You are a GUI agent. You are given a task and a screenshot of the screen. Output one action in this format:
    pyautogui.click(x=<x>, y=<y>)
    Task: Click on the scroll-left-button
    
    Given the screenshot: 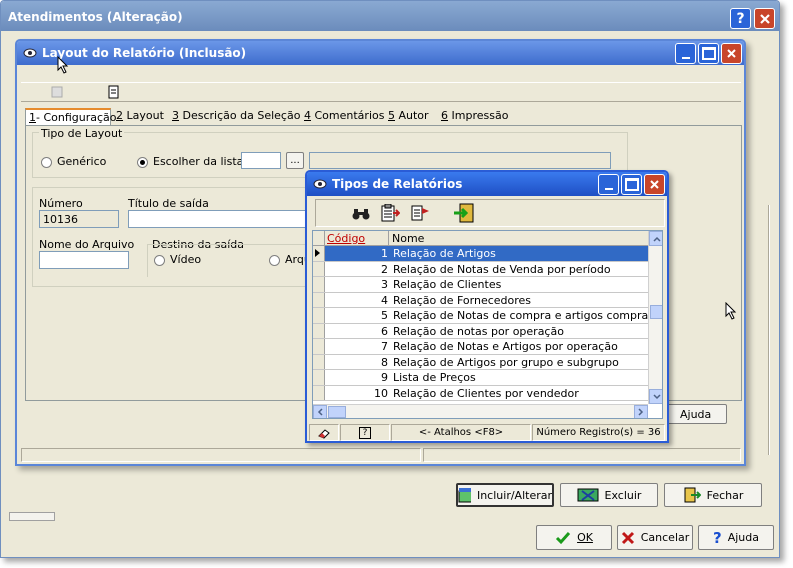 What is the action you would take?
    pyautogui.click(x=320, y=411)
    